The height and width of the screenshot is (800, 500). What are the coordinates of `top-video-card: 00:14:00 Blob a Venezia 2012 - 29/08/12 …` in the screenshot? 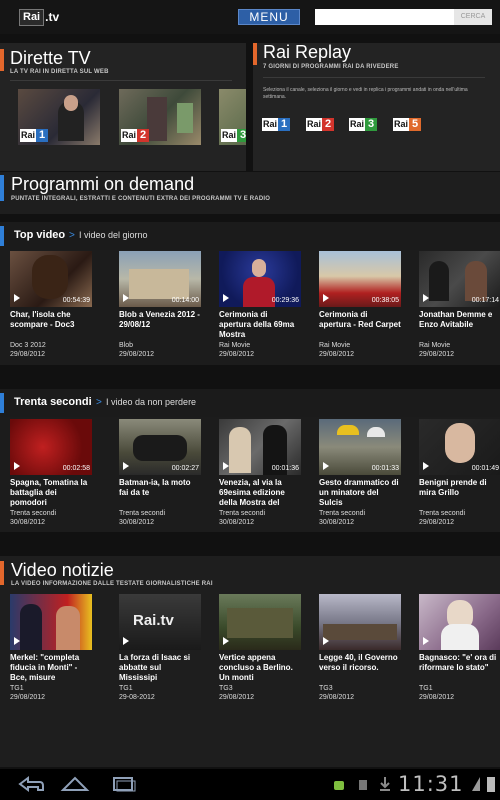 It's located at (160, 305).